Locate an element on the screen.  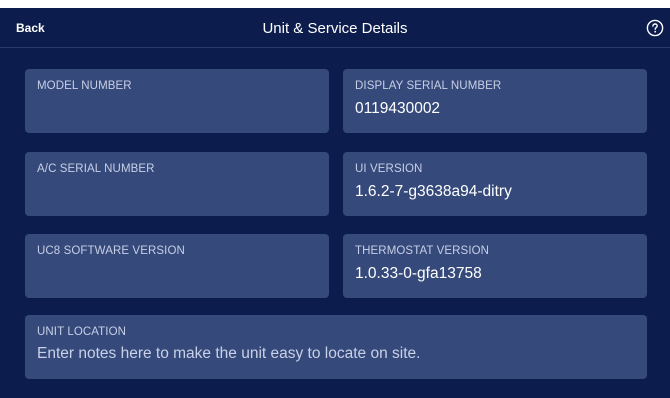
thermostat-version-label: THERMOSTAT VERSION is located at coordinates (422, 251).